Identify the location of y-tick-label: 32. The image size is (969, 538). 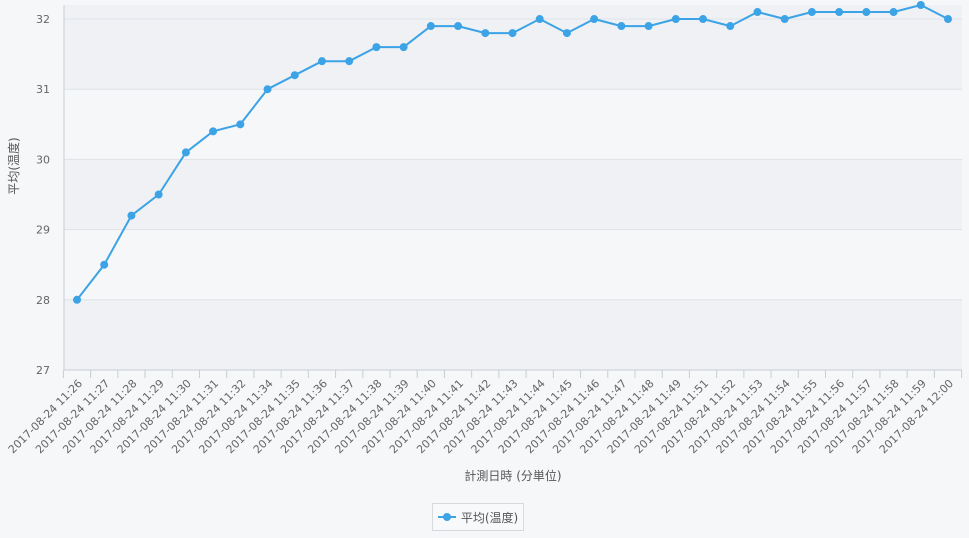
(43, 19).